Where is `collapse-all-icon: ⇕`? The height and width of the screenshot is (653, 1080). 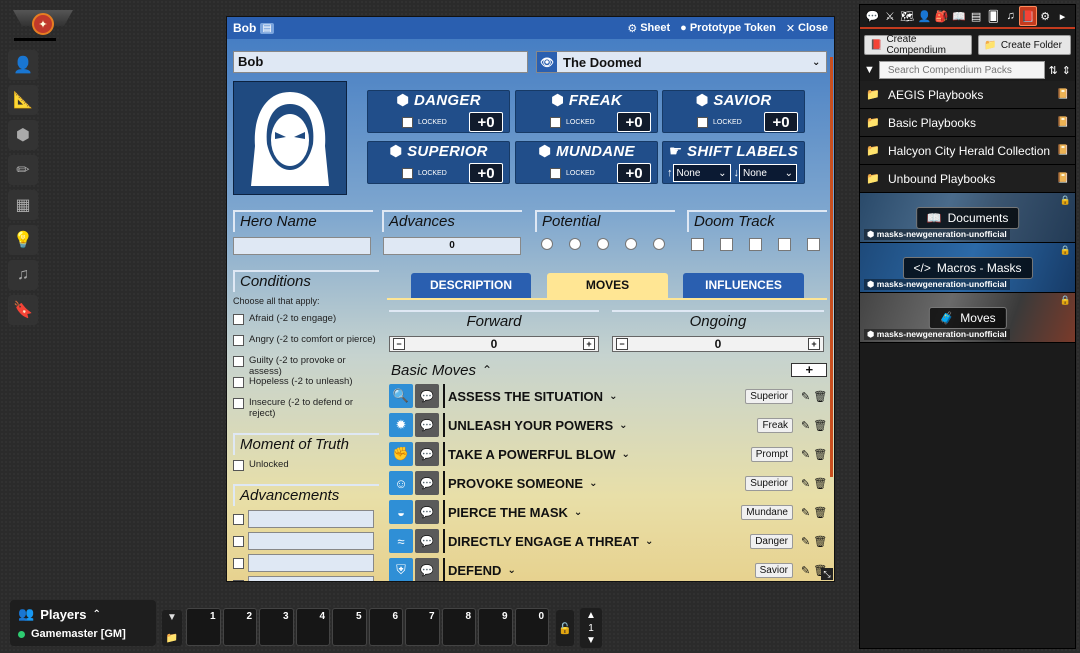 collapse-all-icon: ⇕ is located at coordinates (1066, 70).